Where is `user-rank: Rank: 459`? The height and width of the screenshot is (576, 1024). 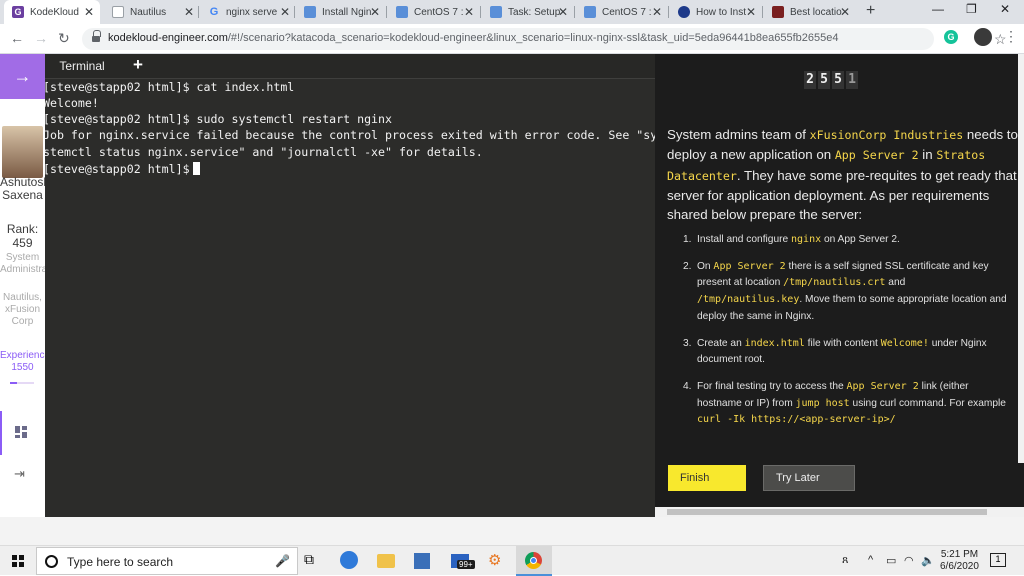
user-rank: Rank: 459 is located at coordinates (22, 236).